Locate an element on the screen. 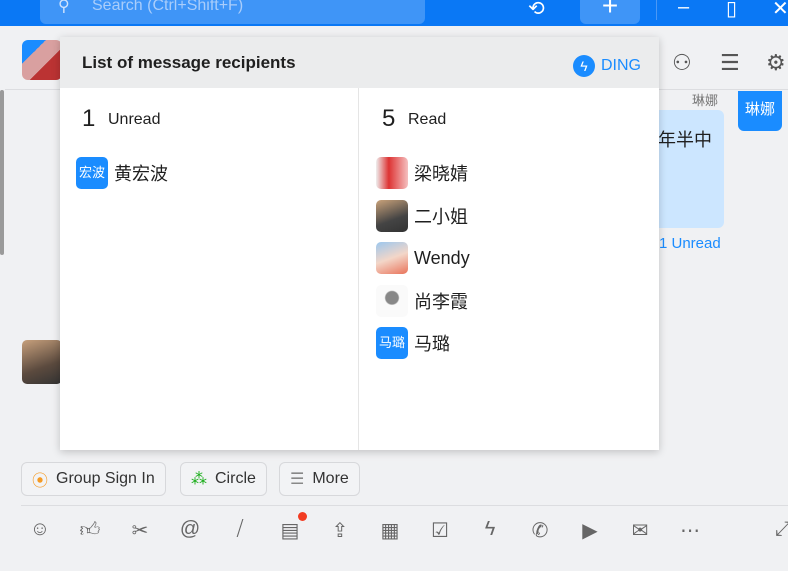  history-icon: ⟲ is located at coordinates (536, 10).